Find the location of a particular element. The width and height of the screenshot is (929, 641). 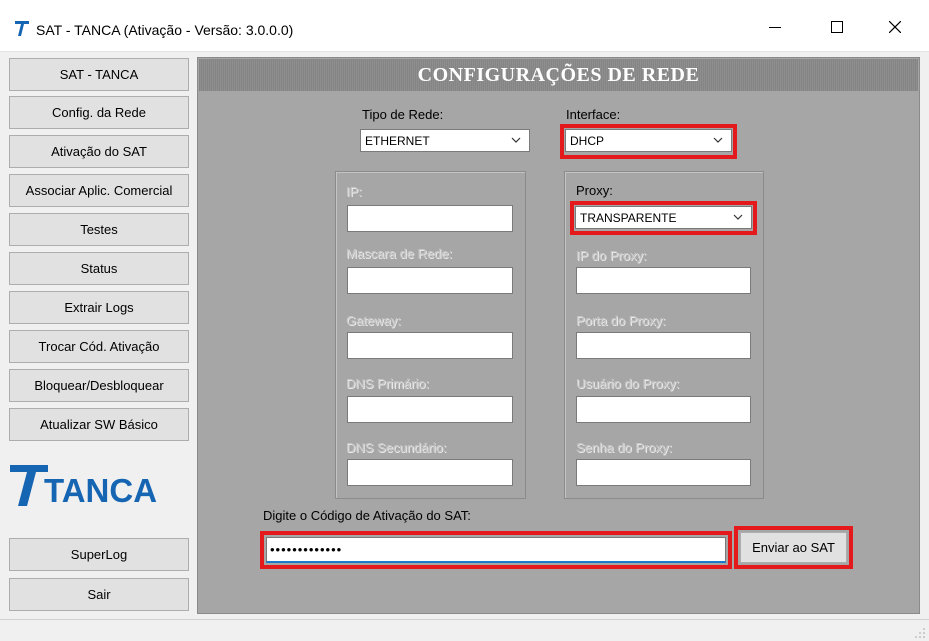

svg-text: TANCA is located at coordinates (100, 490).